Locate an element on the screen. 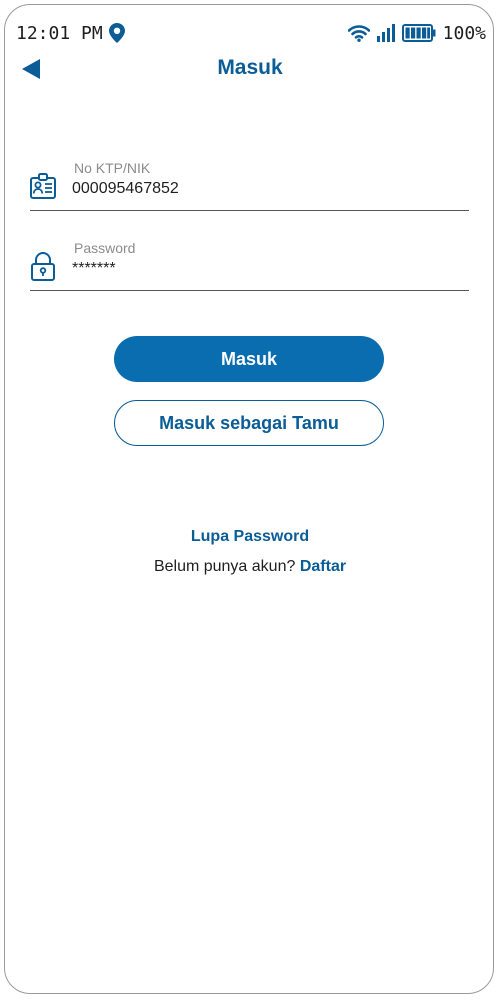 Image resolution: width=500 pixels, height=1000 pixels. password-label: Password is located at coordinates (105, 248).